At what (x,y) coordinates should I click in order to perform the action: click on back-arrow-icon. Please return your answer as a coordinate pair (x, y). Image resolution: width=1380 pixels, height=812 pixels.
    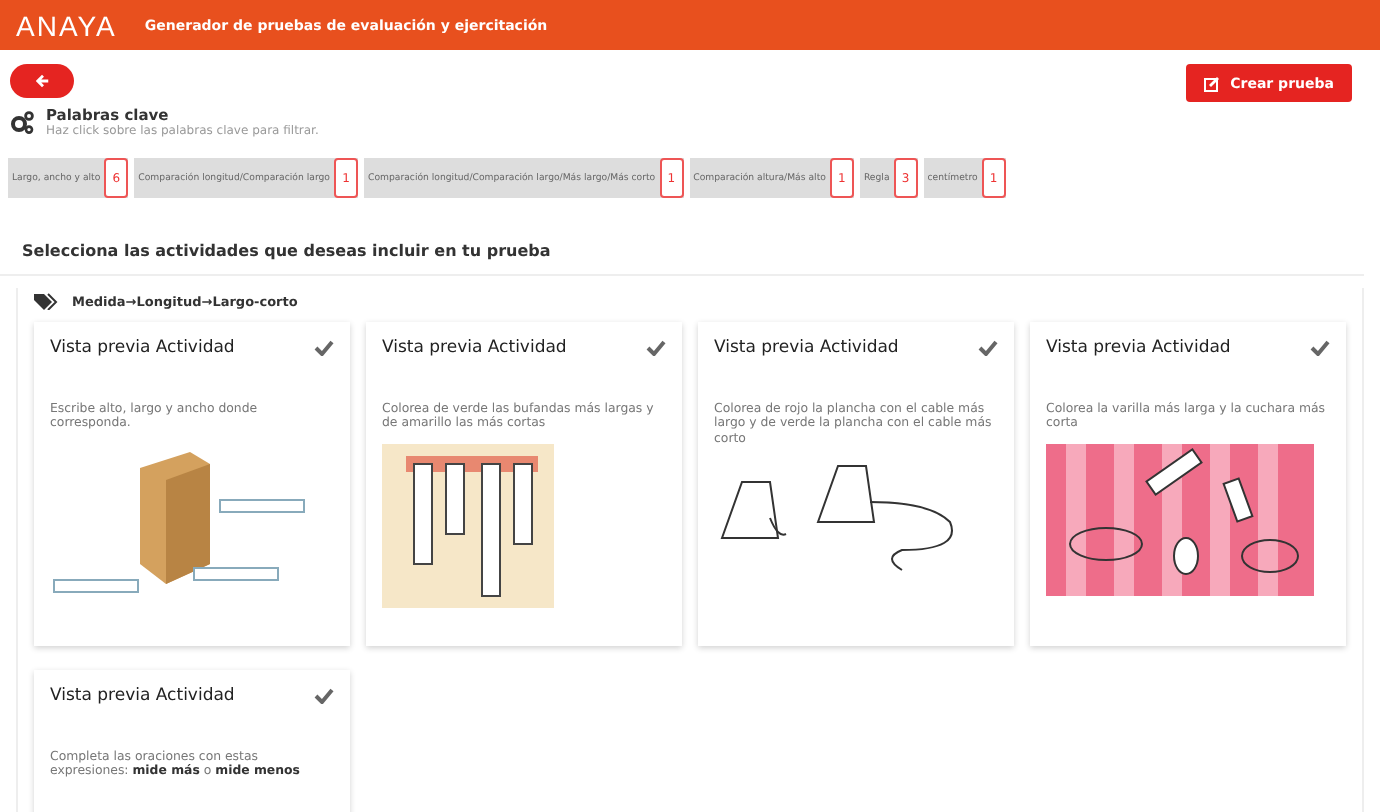
    Looking at the image, I should click on (42, 81).